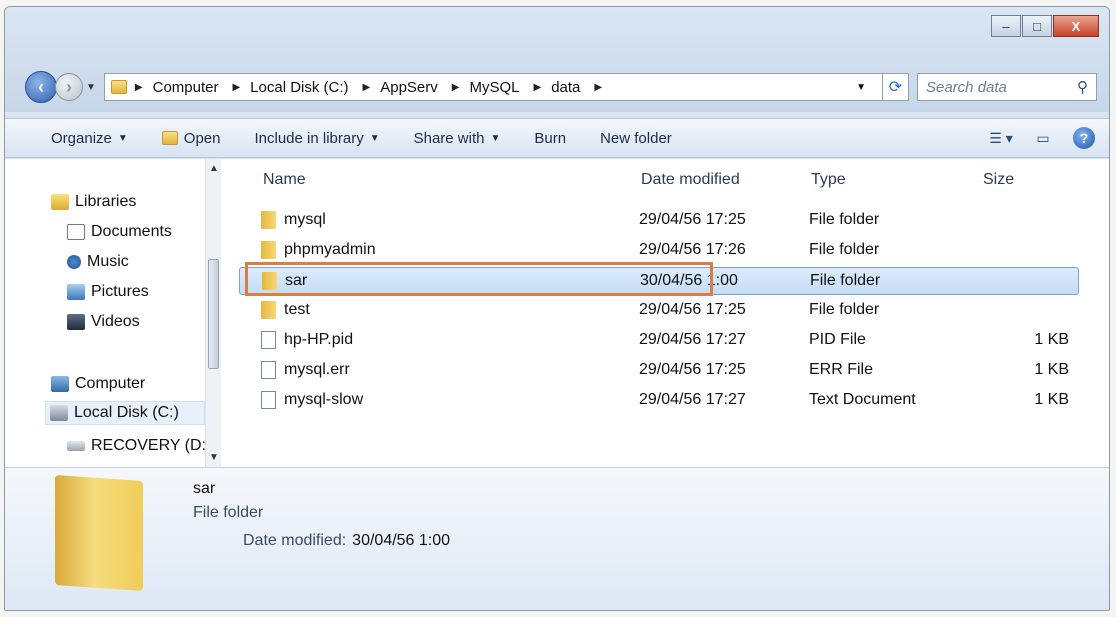 The image size is (1116, 617). I want to click on open-button: Open, so click(190, 138).